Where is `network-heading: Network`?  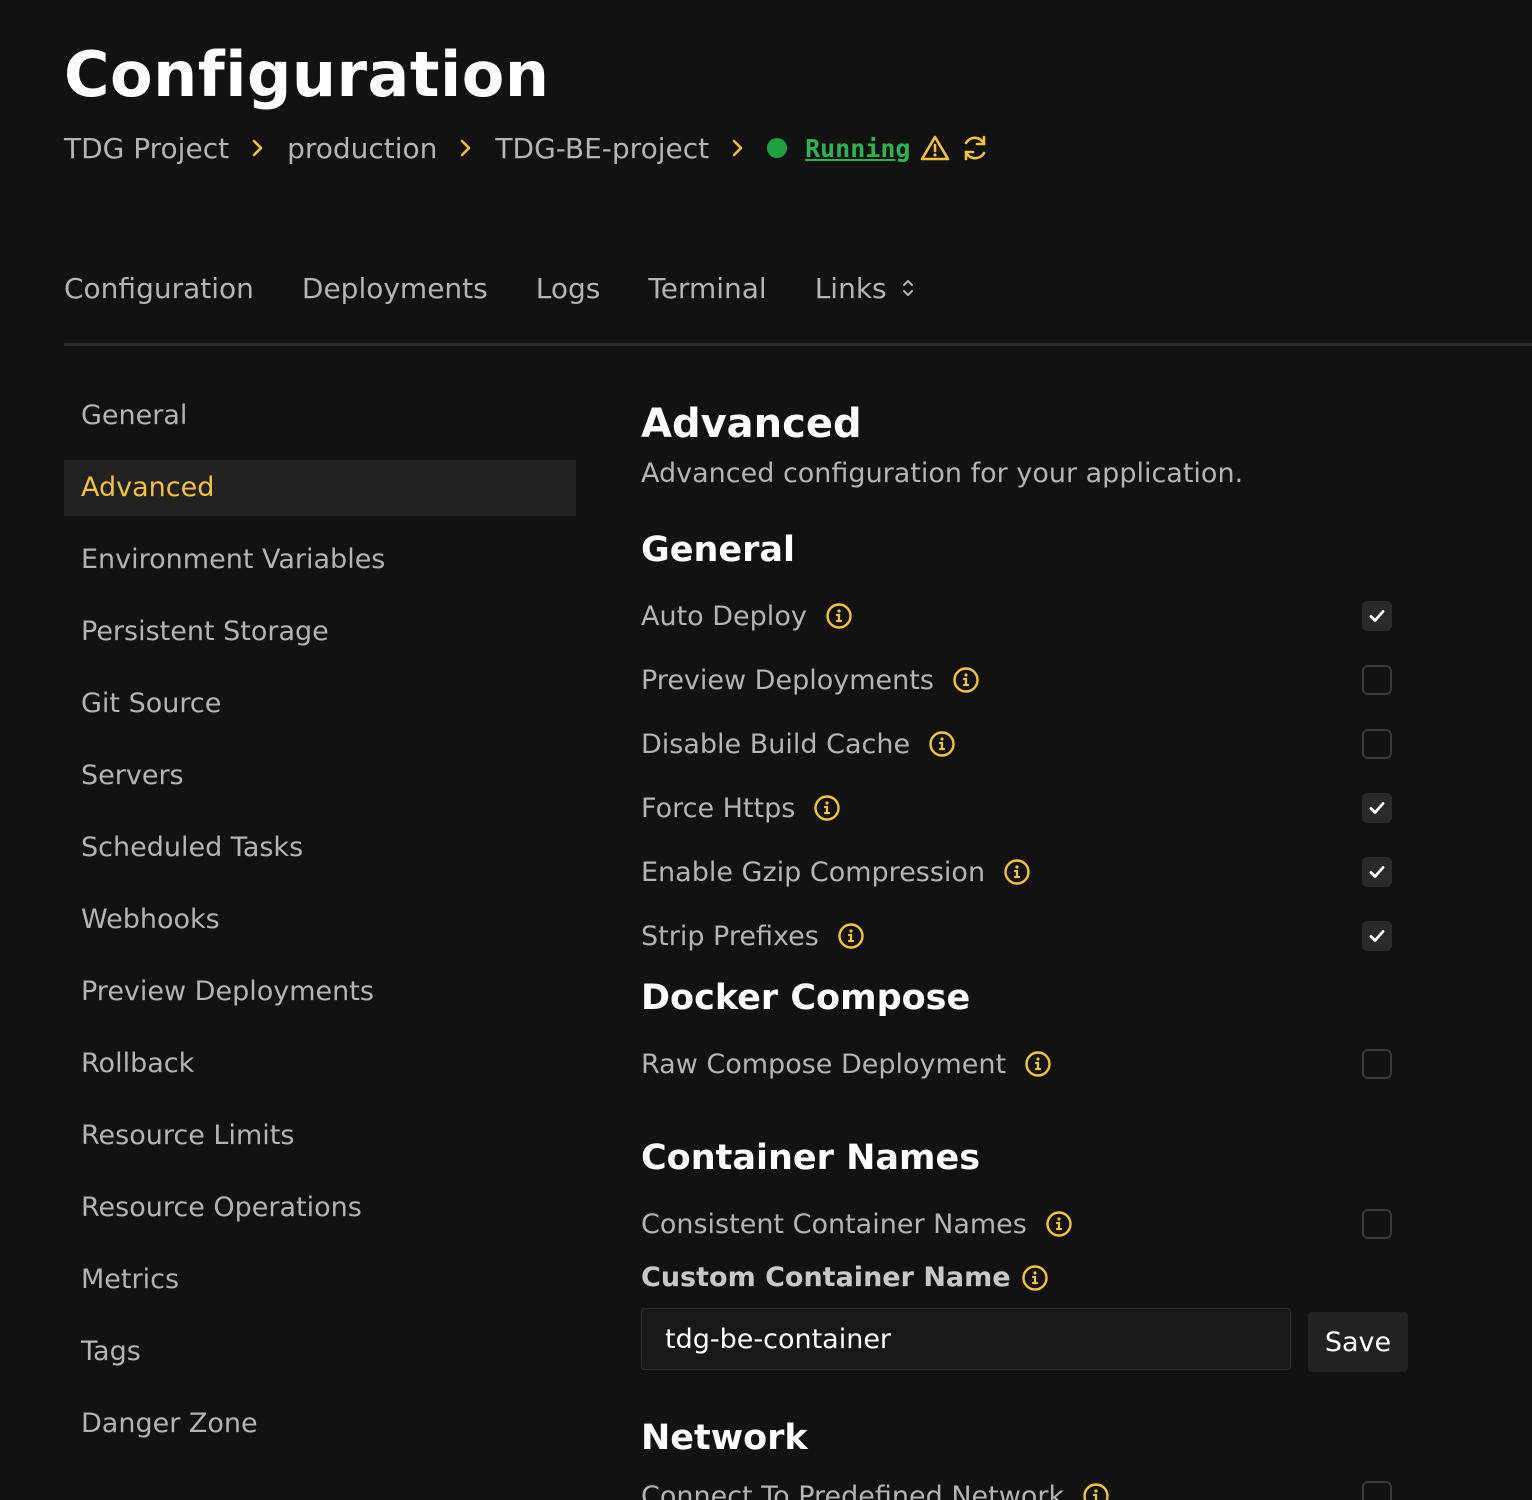
network-heading: Network is located at coordinates (724, 1438).